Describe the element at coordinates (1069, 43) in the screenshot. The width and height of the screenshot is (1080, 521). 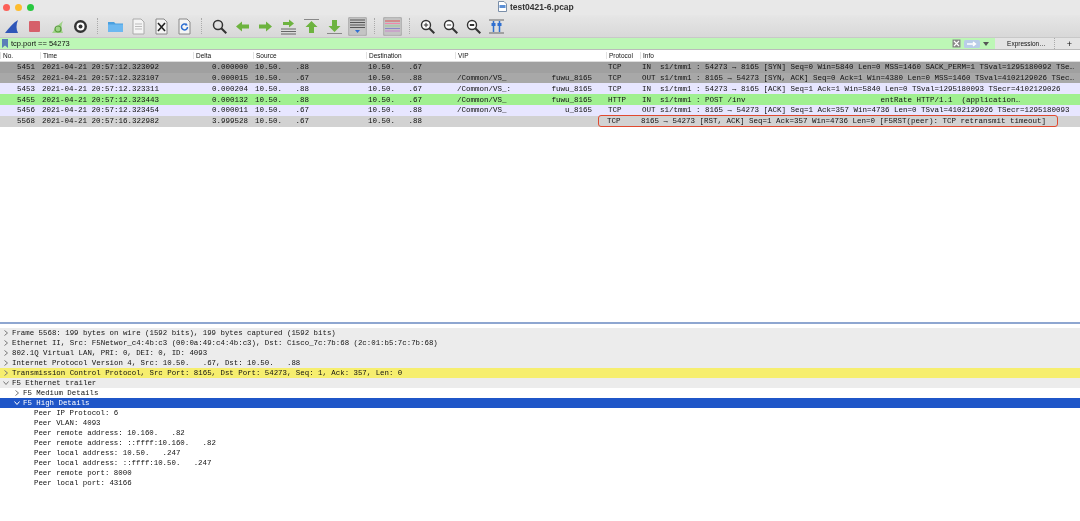
I see `add-filter-button: +` at that location.